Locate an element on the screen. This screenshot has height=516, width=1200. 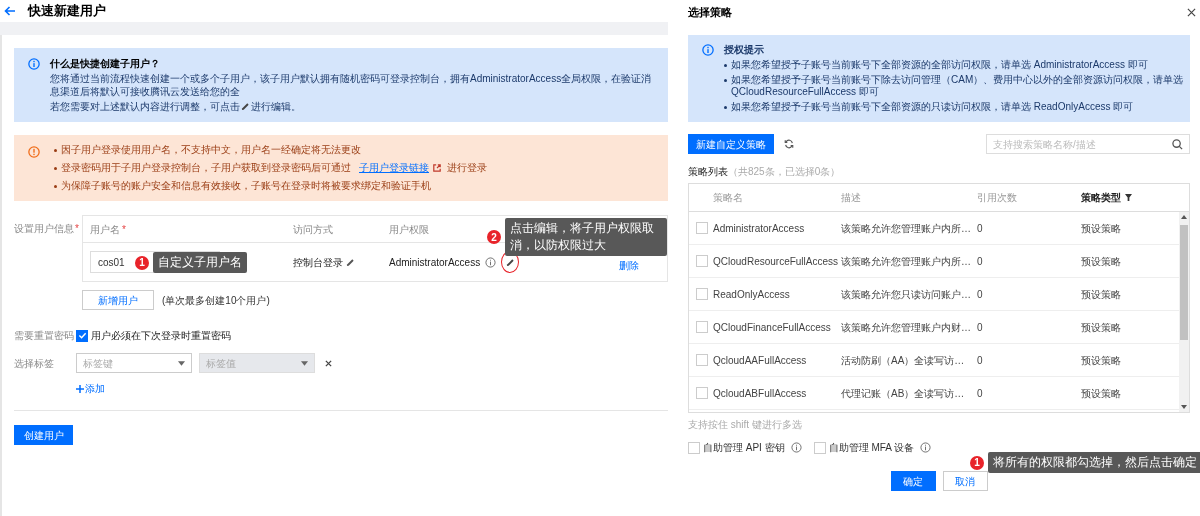
notice-title: 什么是快捷创建子用户？ is located at coordinates (105, 63).